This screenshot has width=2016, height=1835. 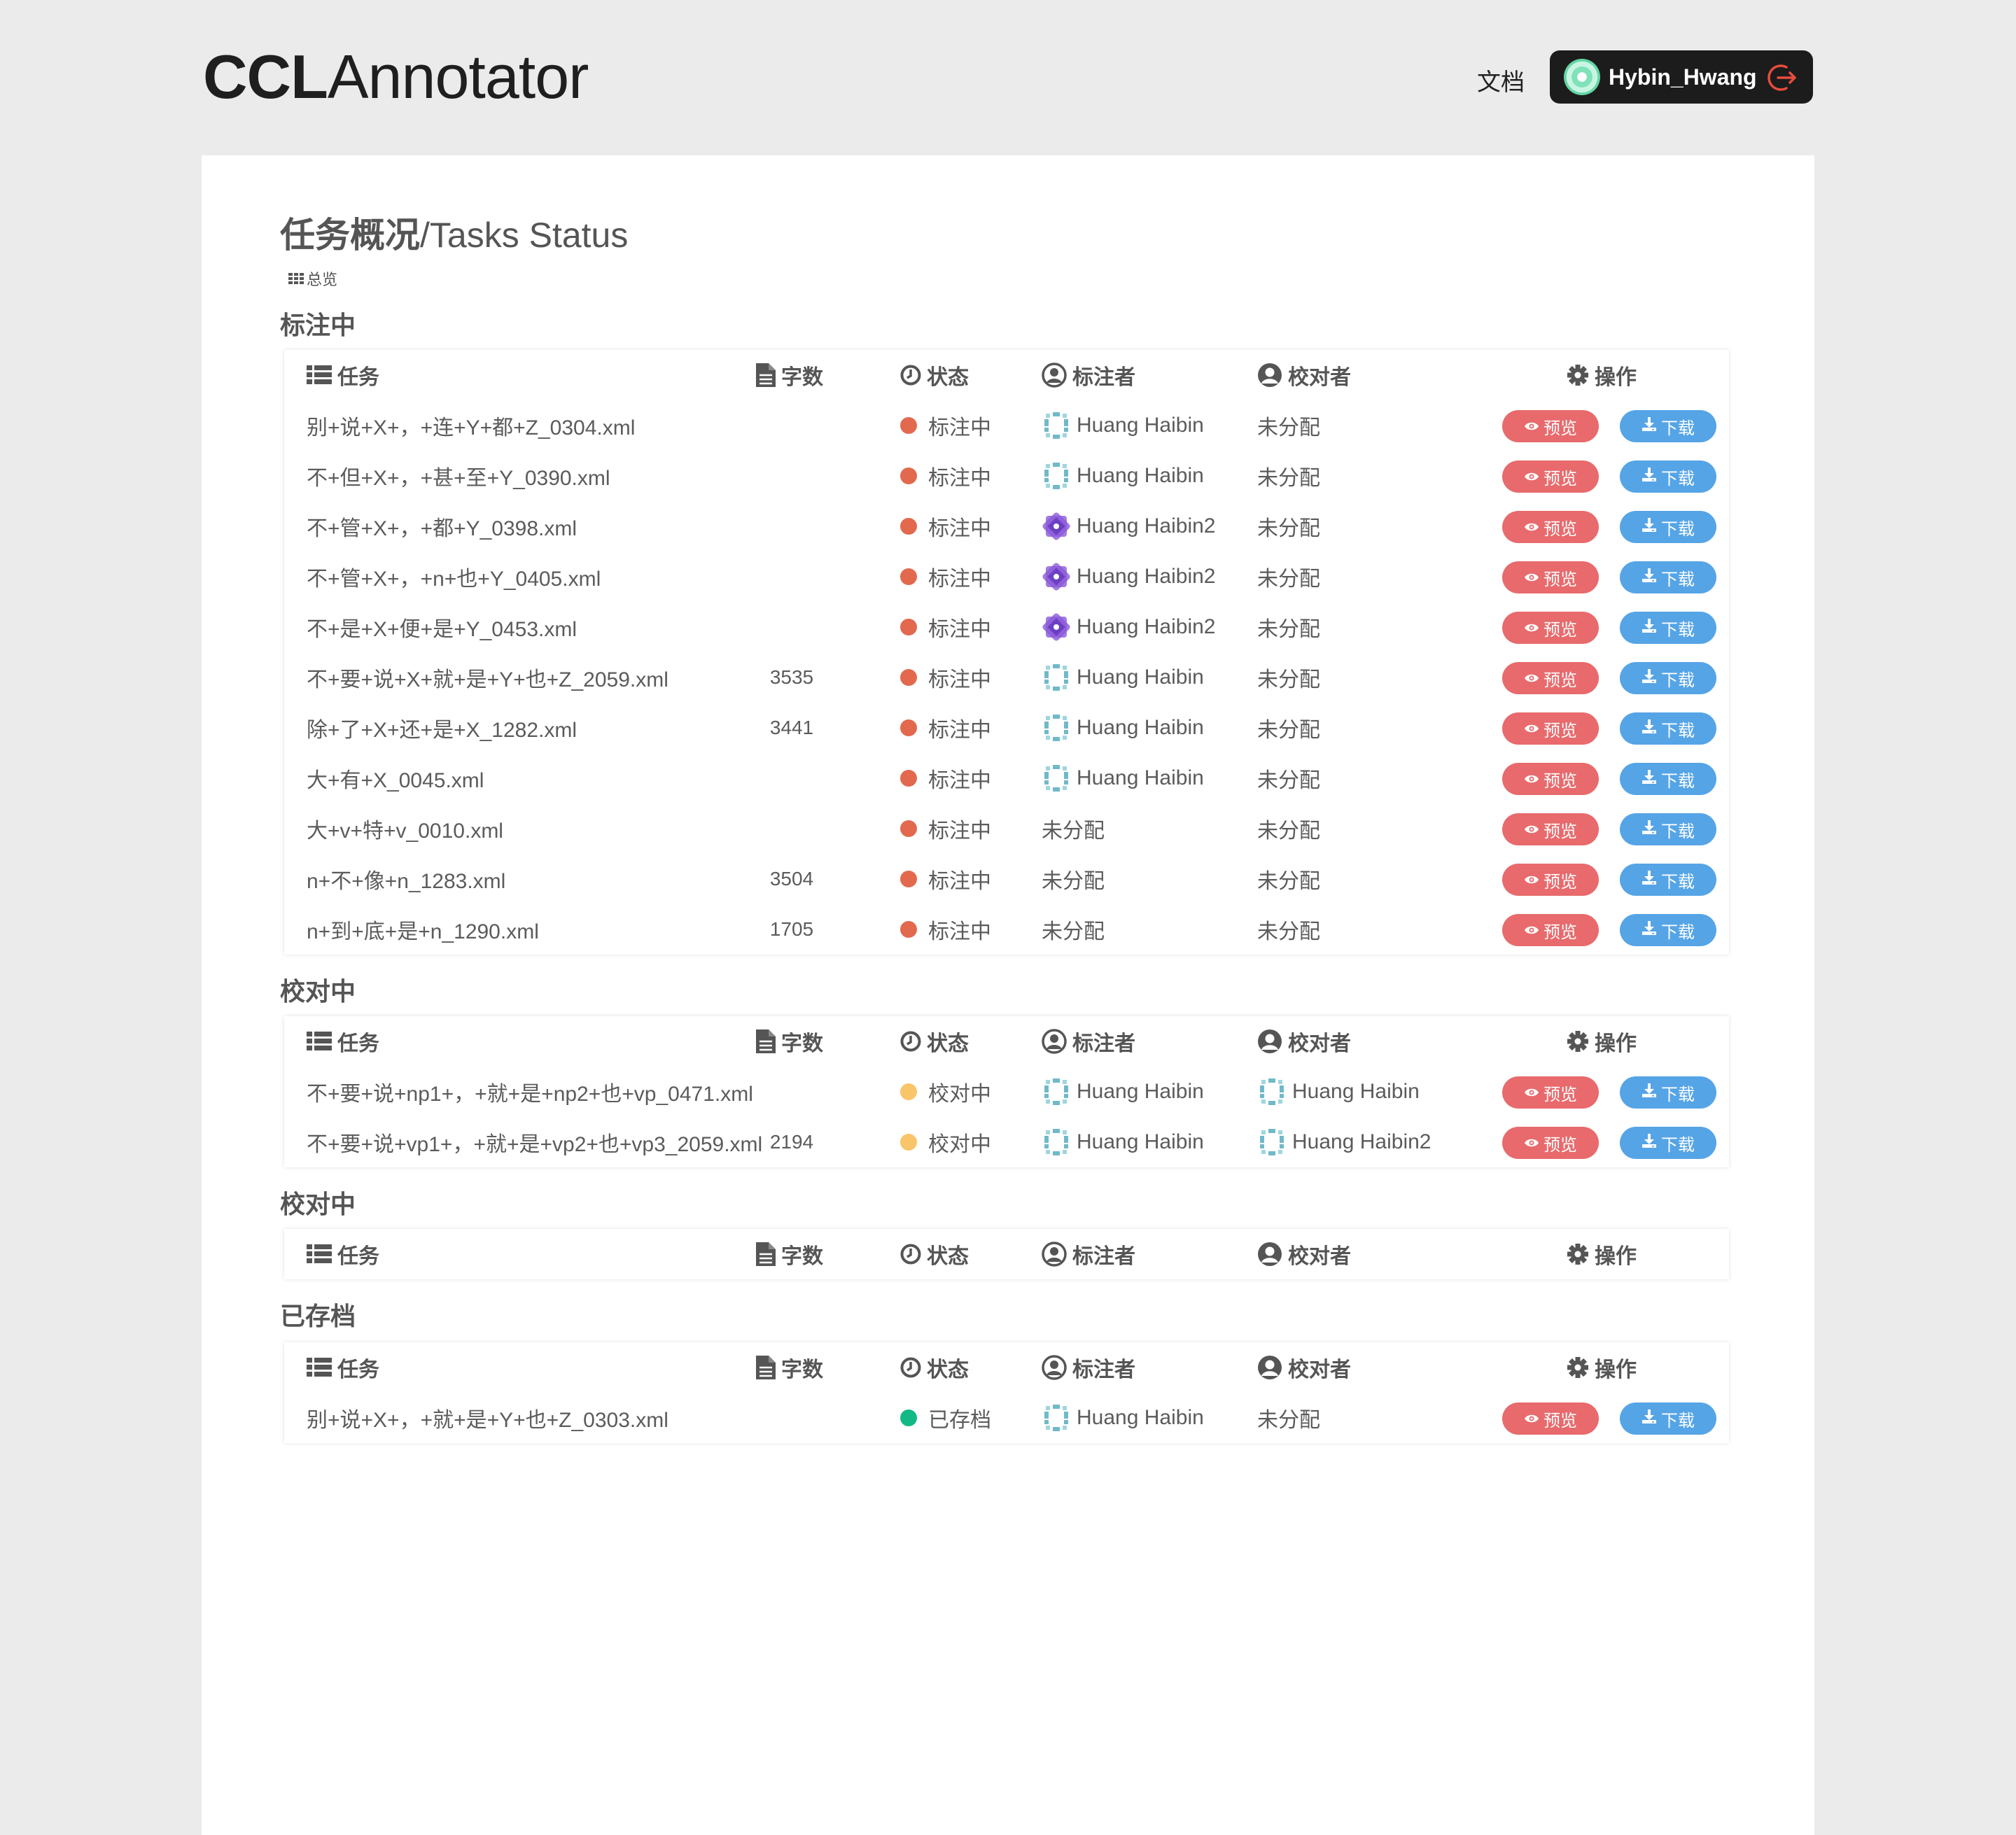 I want to click on section-title: 校对中, so click(x=318, y=1204).